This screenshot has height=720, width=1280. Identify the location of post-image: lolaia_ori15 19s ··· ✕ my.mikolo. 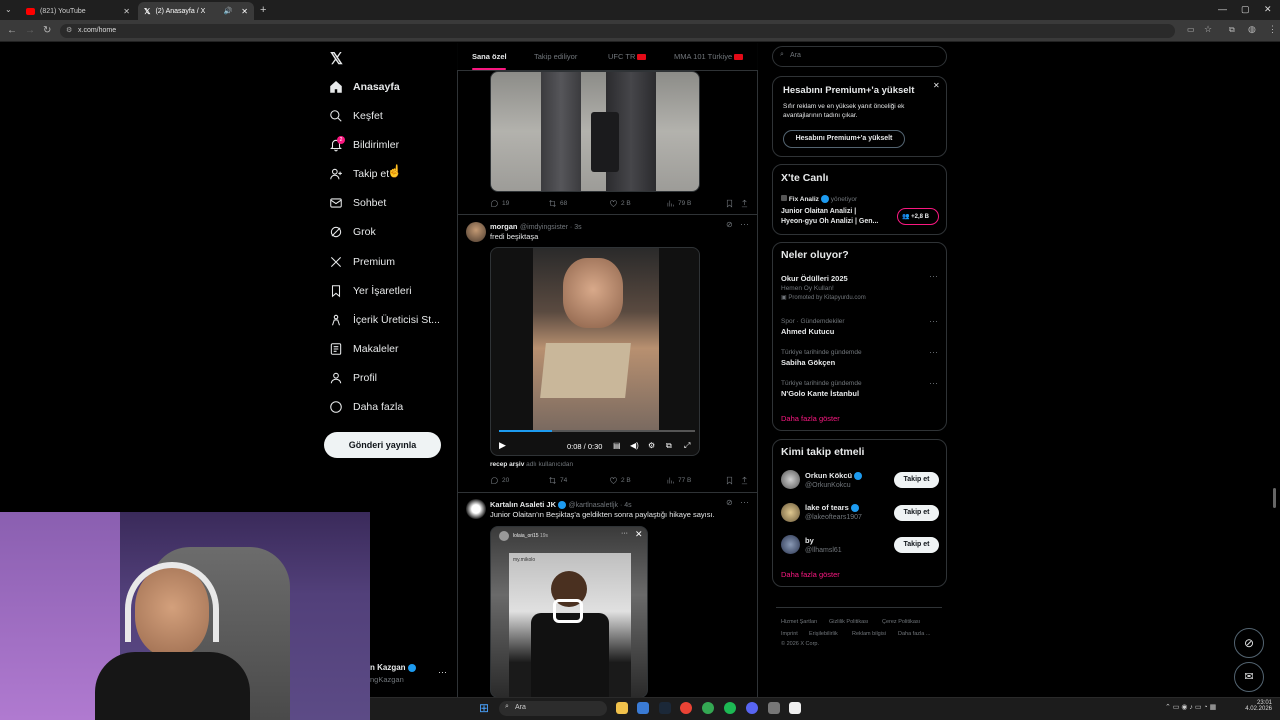
(569, 612).